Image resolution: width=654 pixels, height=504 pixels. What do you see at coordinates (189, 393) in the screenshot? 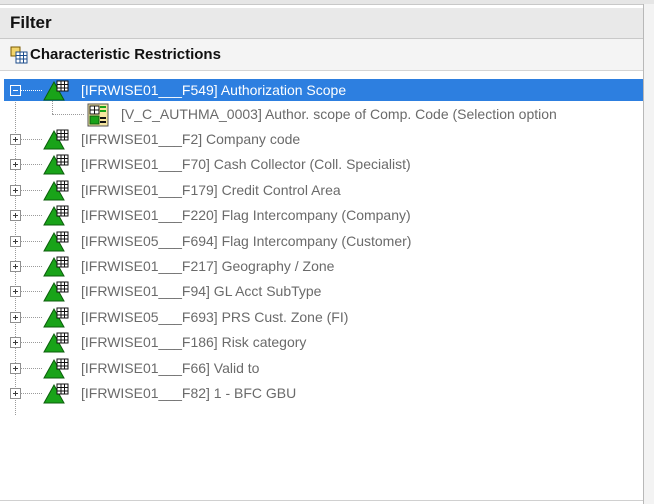
I see `tree-node-label: [IFRWISE01___F82] 1 - BFC GBU` at bounding box center [189, 393].